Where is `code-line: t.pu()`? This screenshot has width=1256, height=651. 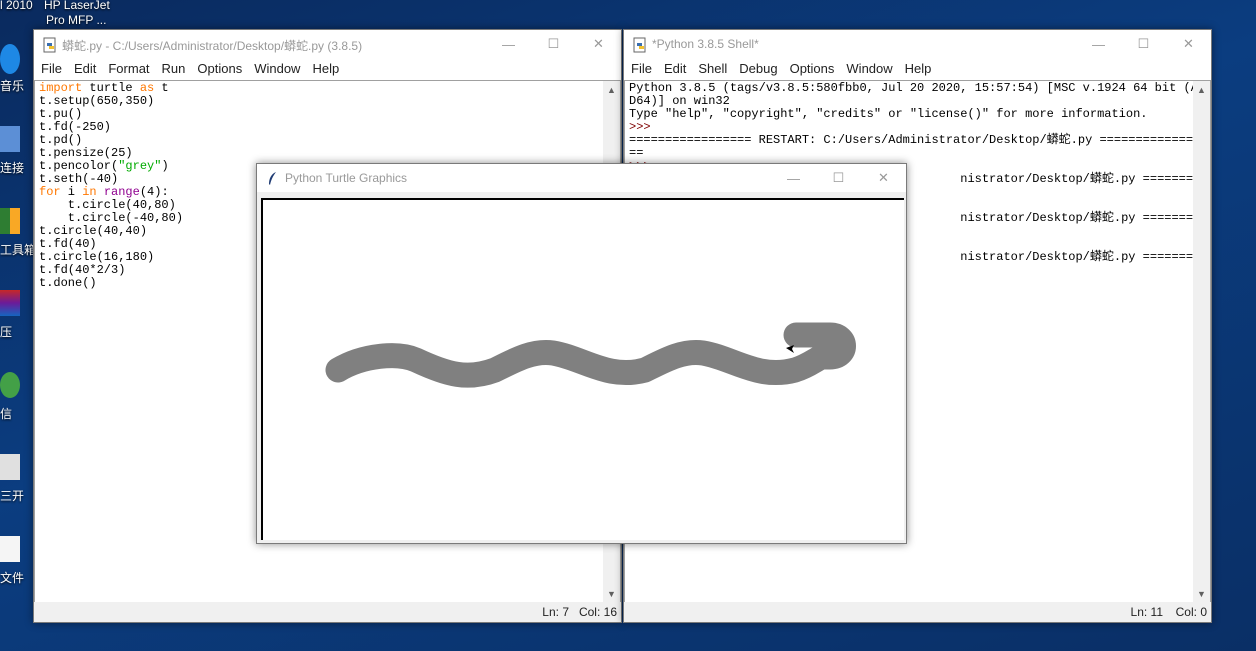 code-line: t.pu() is located at coordinates (61, 114).